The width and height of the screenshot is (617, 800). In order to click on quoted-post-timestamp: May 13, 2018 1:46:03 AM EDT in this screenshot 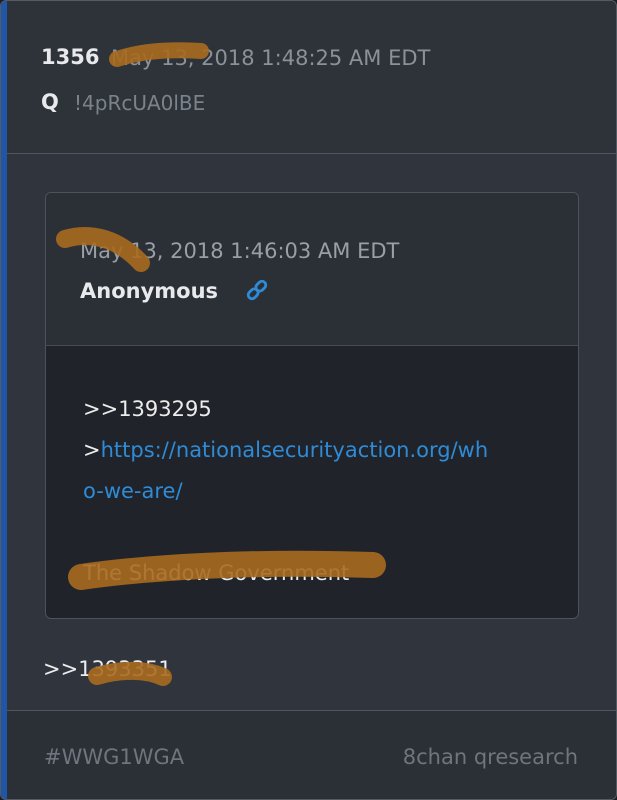, I will do `click(240, 251)`.